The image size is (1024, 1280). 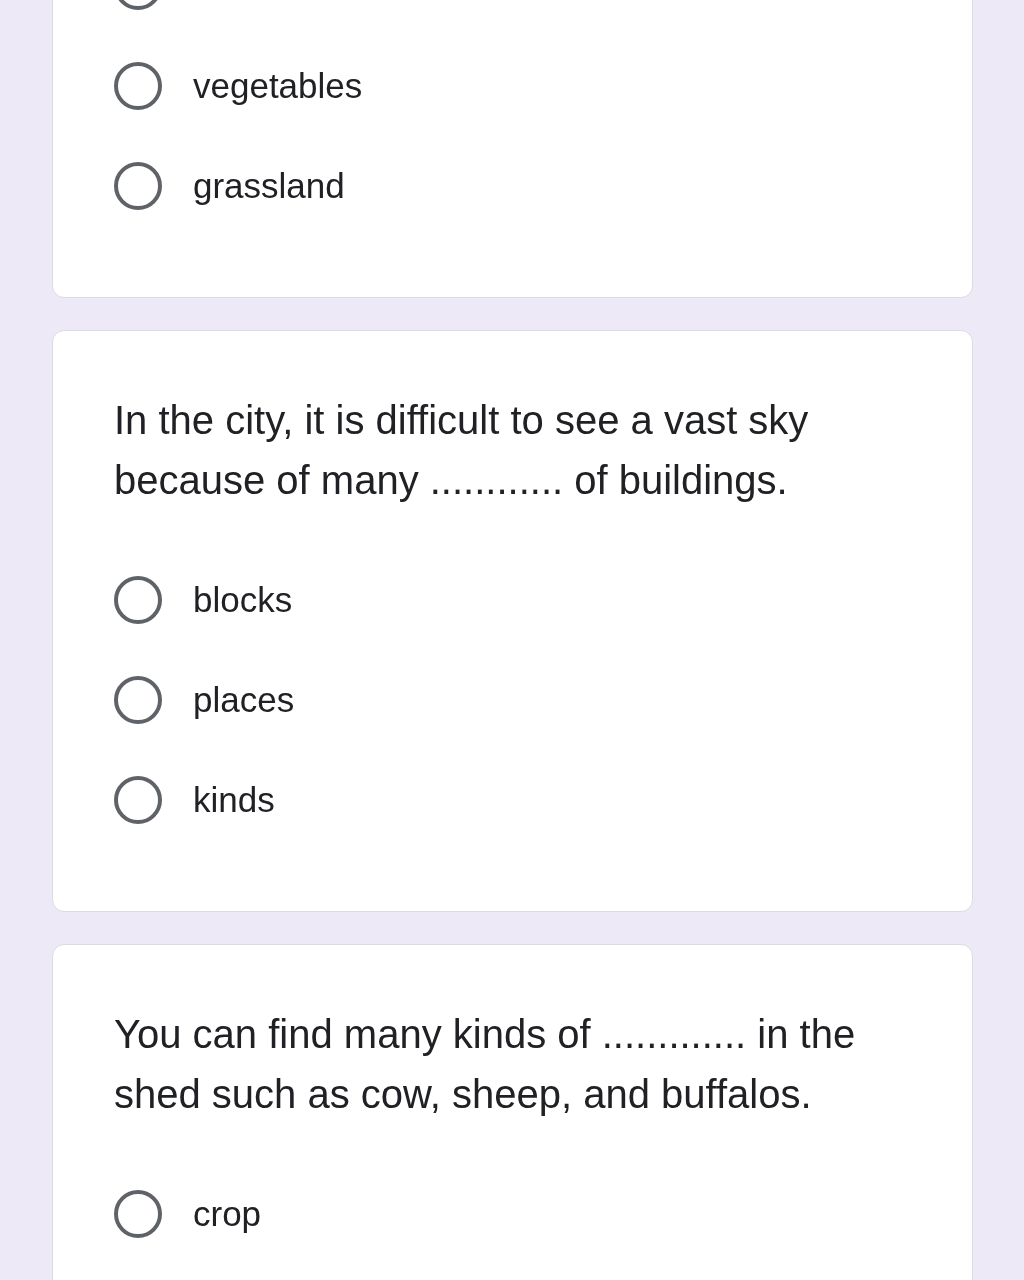 What do you see at coordinates (227, 1214) in the screenshot?
I see `option-label: crop` at bounding box center [227, 1214].